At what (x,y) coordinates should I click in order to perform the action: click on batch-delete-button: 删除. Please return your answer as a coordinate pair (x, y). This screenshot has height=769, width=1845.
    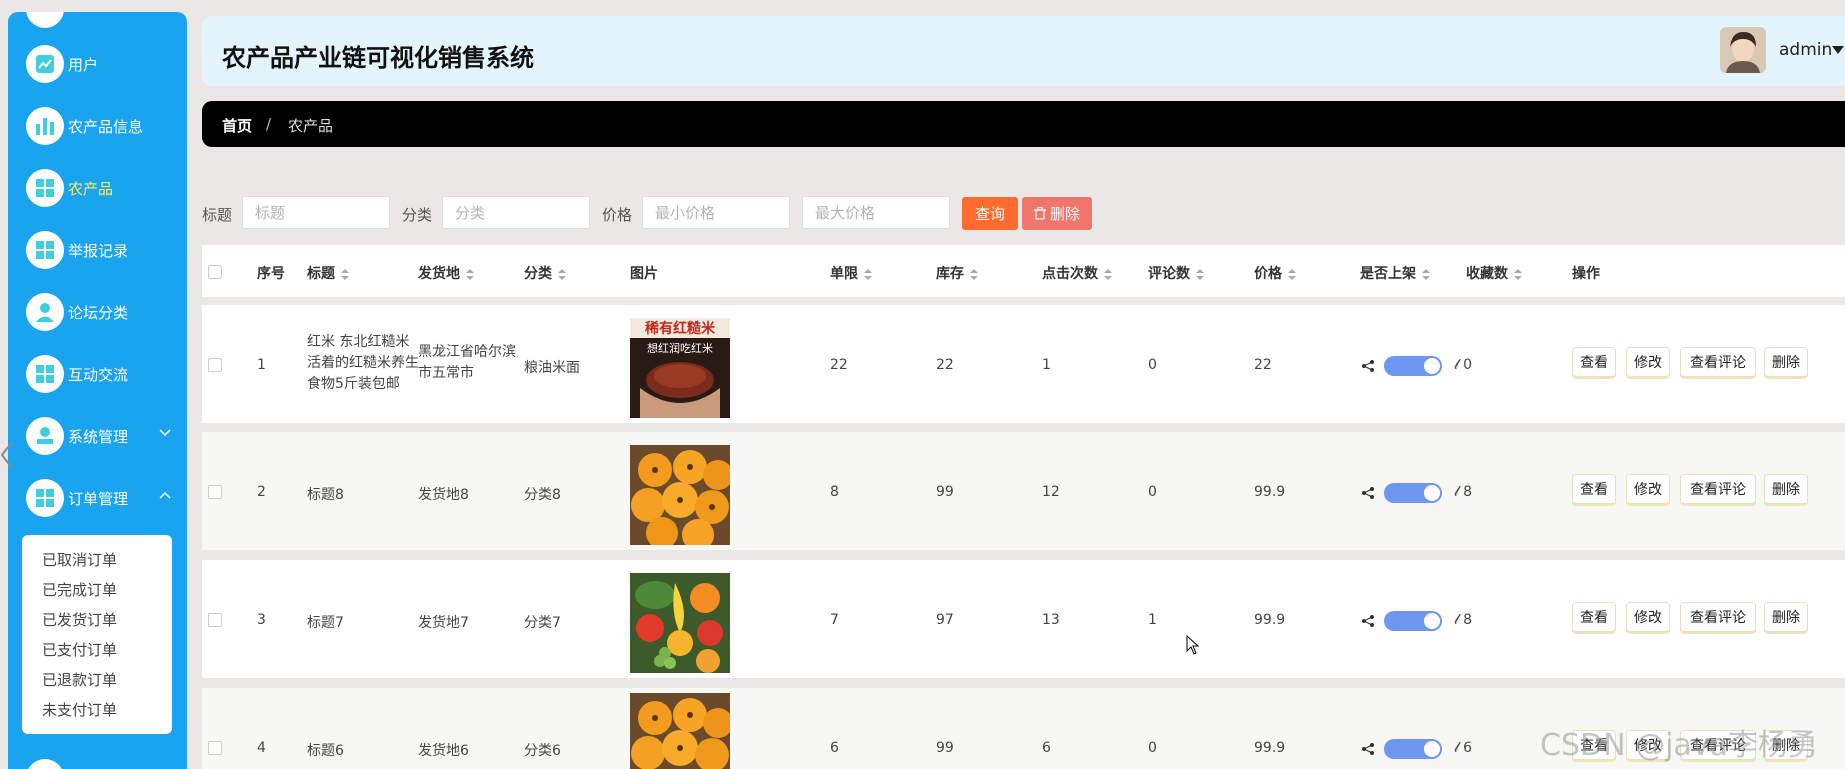
    Looking at the image, I should click on (1057, 213).